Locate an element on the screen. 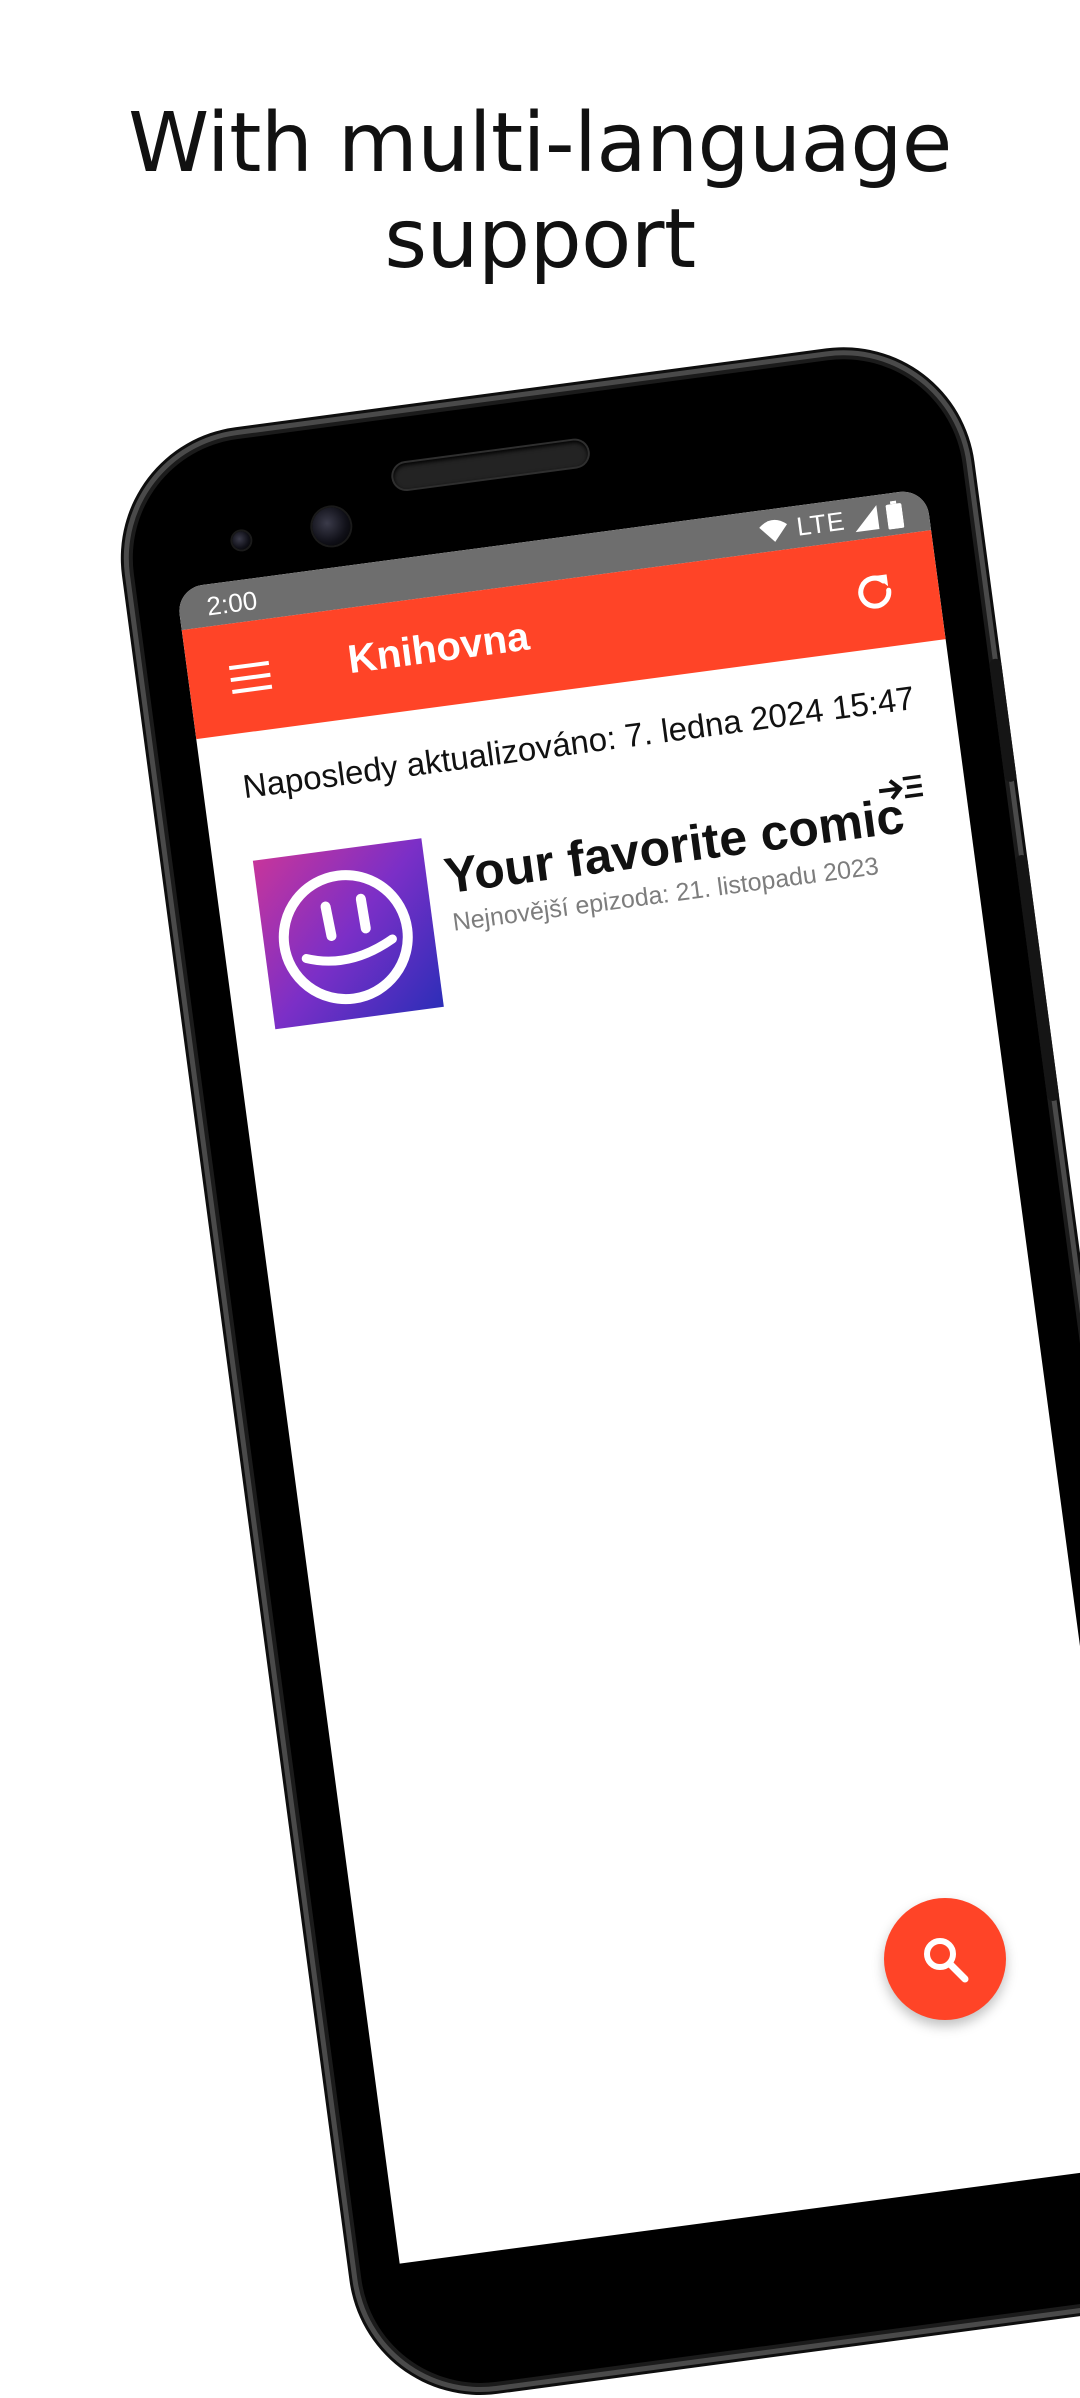 The height and width of the screenshot is (2398, 1080). search-icon is located at coordinates (946, 1960).